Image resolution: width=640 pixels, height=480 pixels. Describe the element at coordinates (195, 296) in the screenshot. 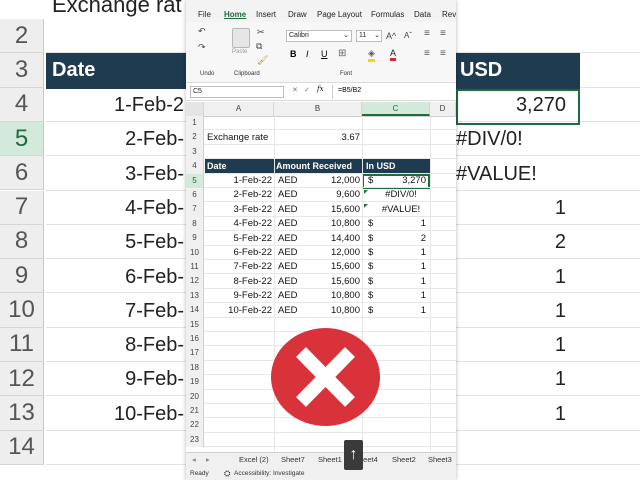

I see `row-header-13: 13` at that location.